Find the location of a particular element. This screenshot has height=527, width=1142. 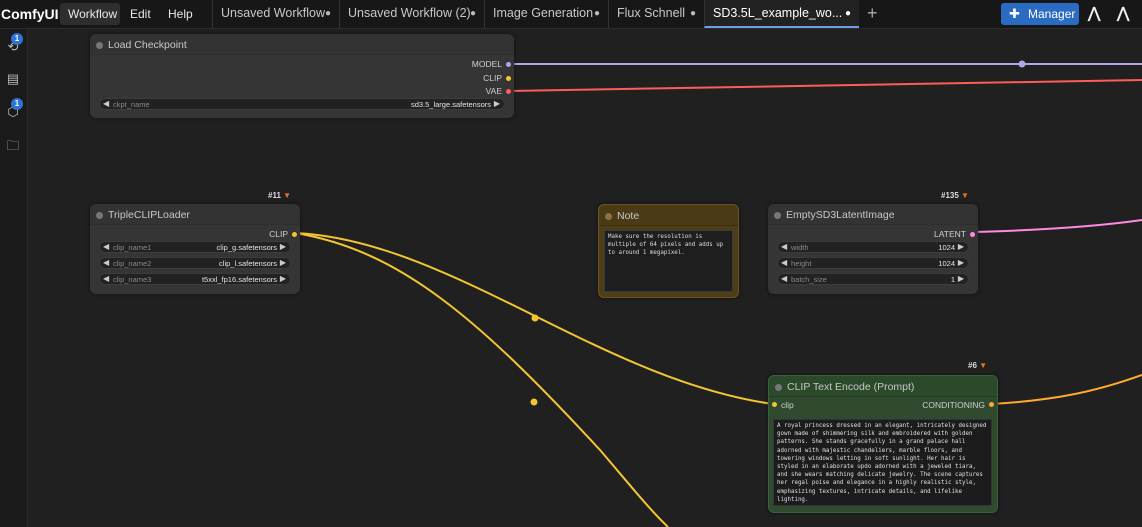

node-title: Note is located at coordinates (628, 216).